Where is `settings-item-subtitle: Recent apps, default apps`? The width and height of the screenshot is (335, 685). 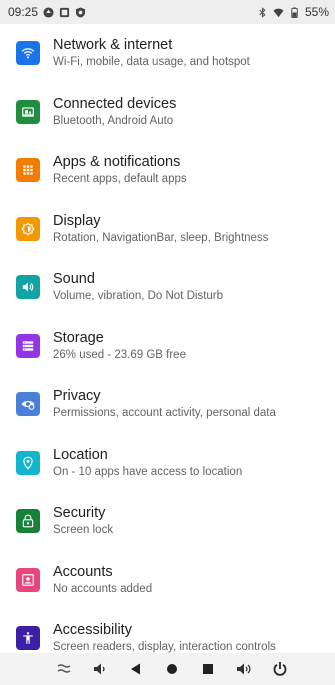 settings-item-subtitle: Recent apps, default apps is located at coordinates (120, 179).